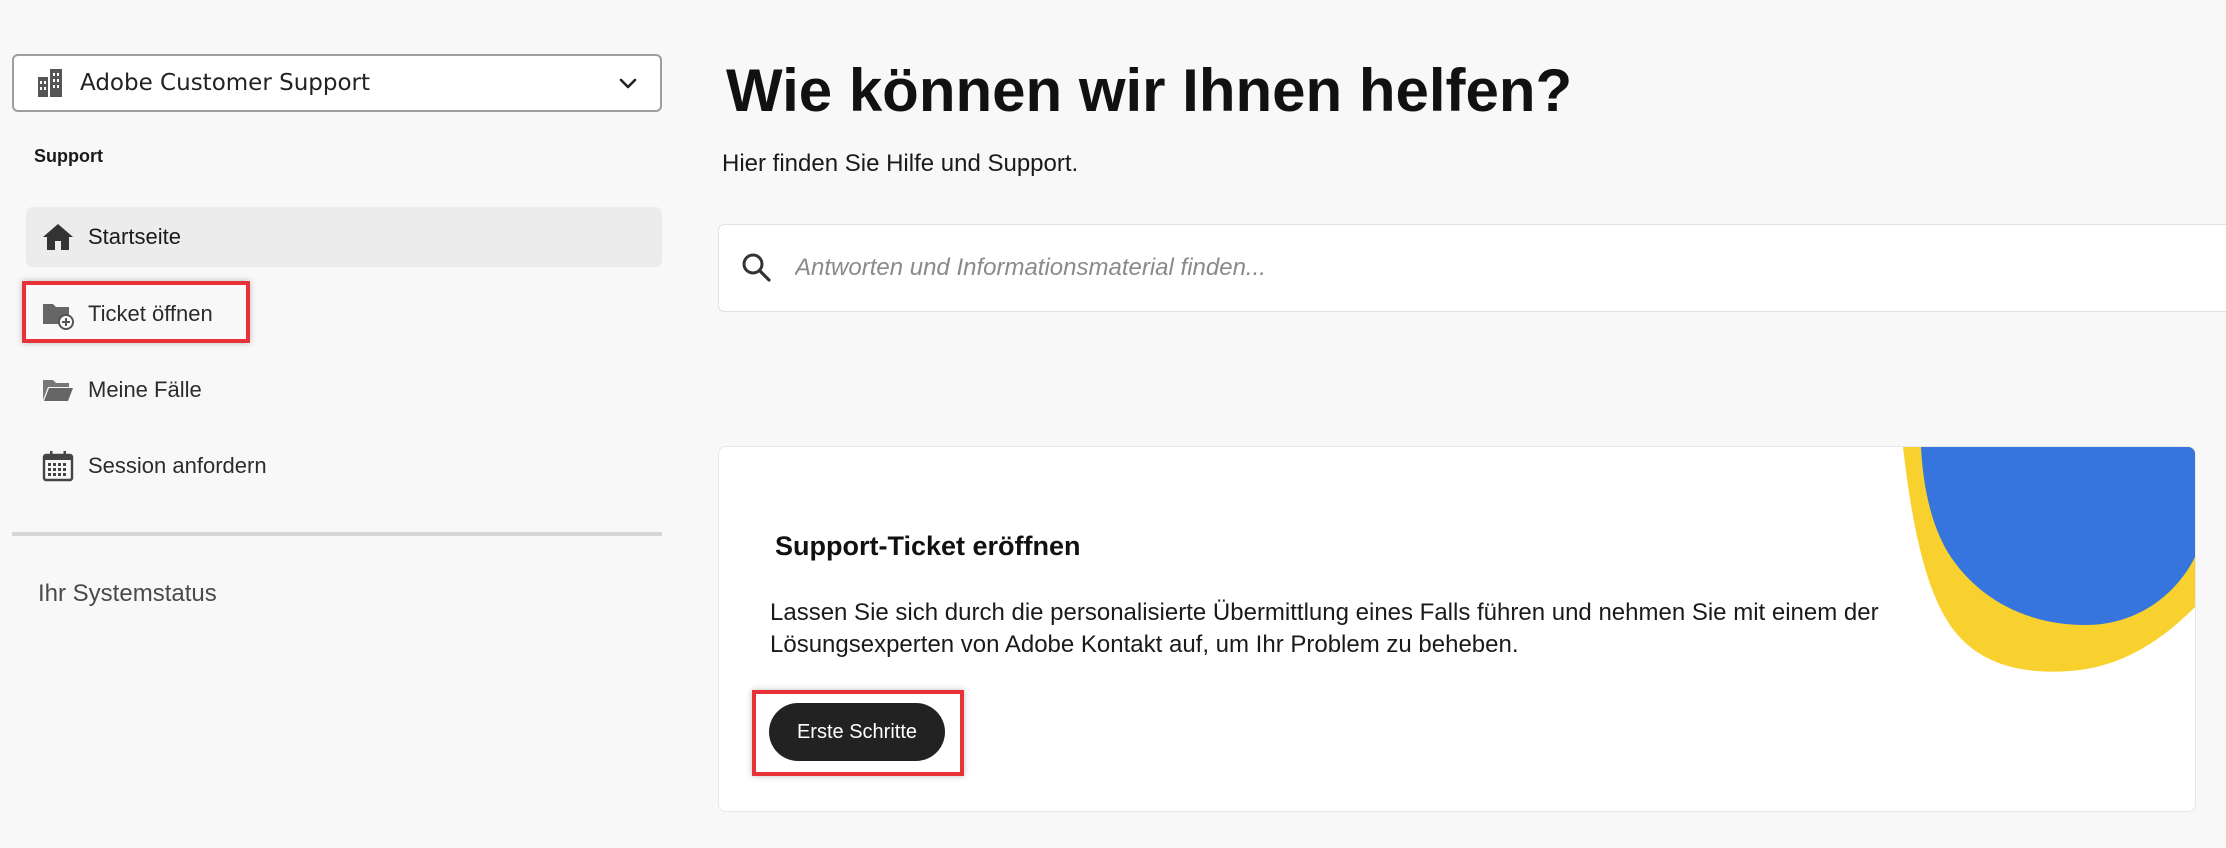 The height and width of the screenshot is (848, 2226). What do you see at coordinates (134, 236) in the screenshot?
I see `sidebar-item-label: Startseite` at bounding box center [134, 236].